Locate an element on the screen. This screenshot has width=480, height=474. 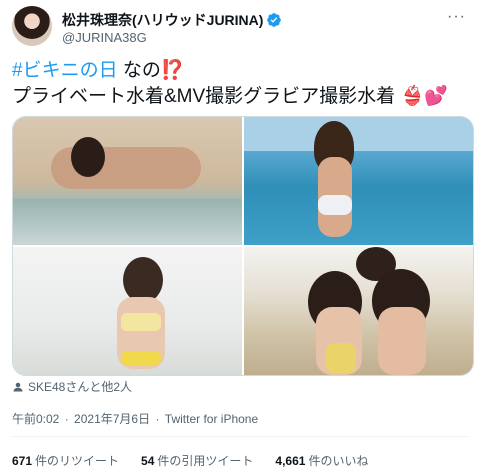
tweet-text-part: プライベート水着&MV撮影グラビア撮影水着 is located at coordinates (204, 96).